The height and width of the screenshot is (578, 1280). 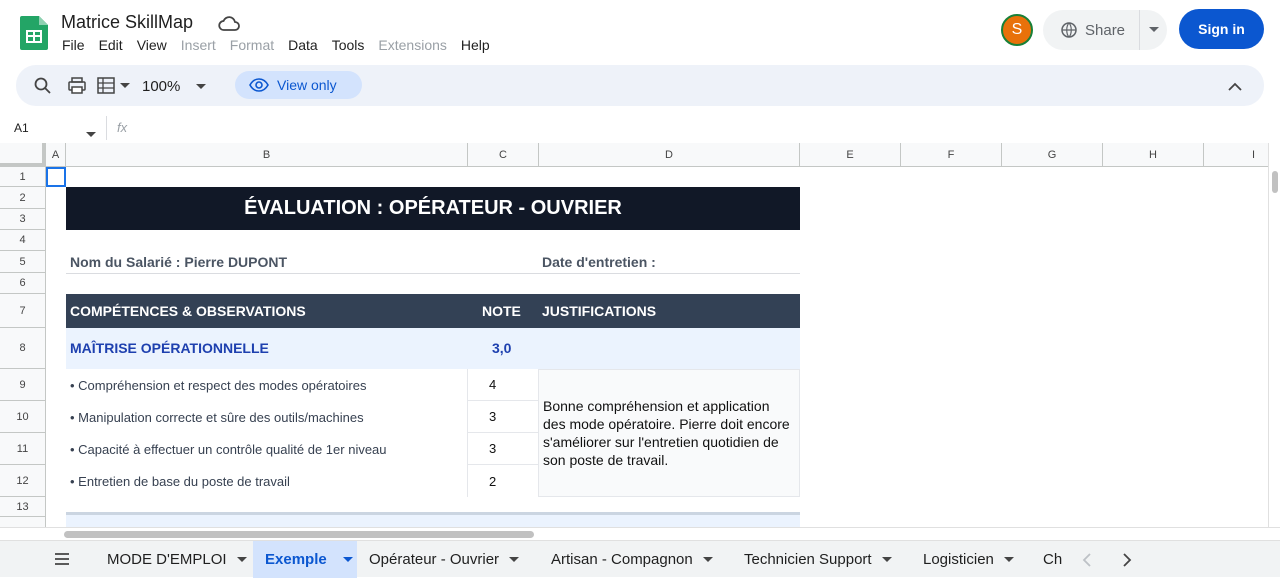 I want to click on name-box: A1, so click(x=21, y=128).